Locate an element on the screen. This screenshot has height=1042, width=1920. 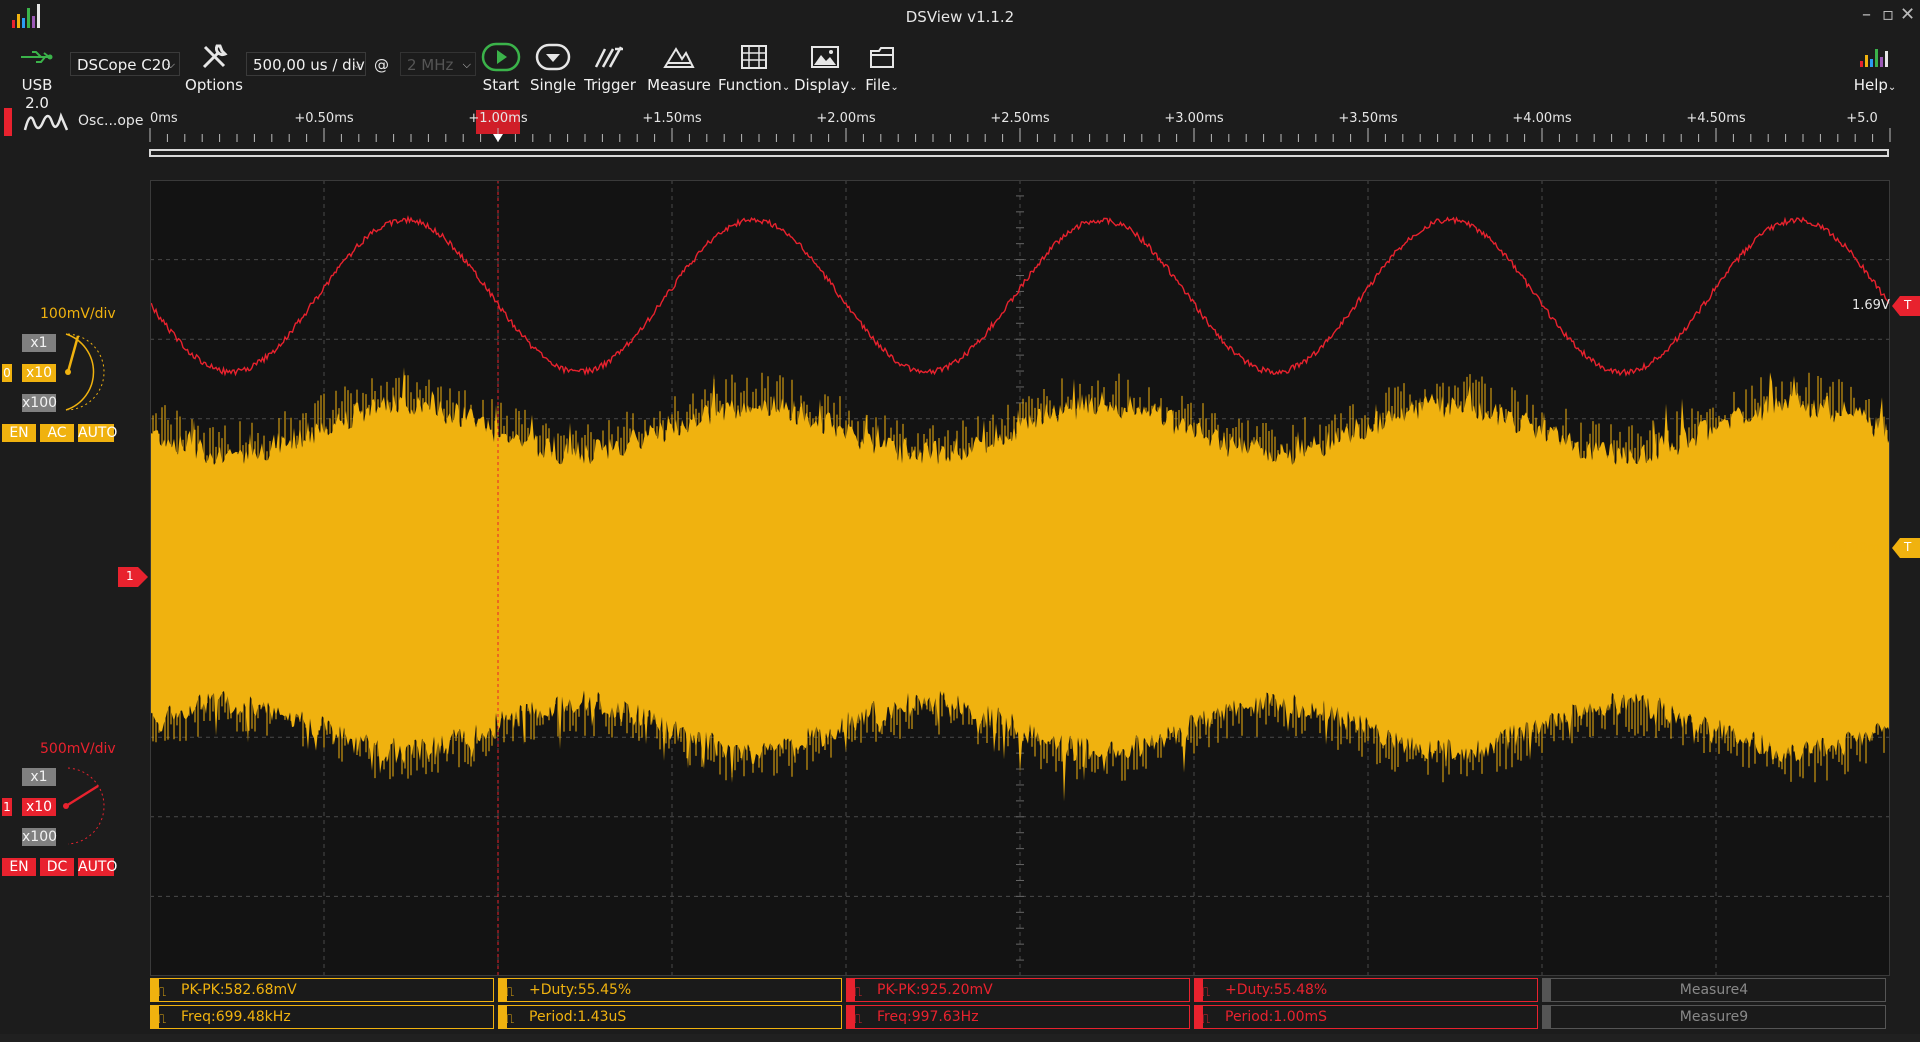
oscilloscope-icon is located at coordinates (46, 121).